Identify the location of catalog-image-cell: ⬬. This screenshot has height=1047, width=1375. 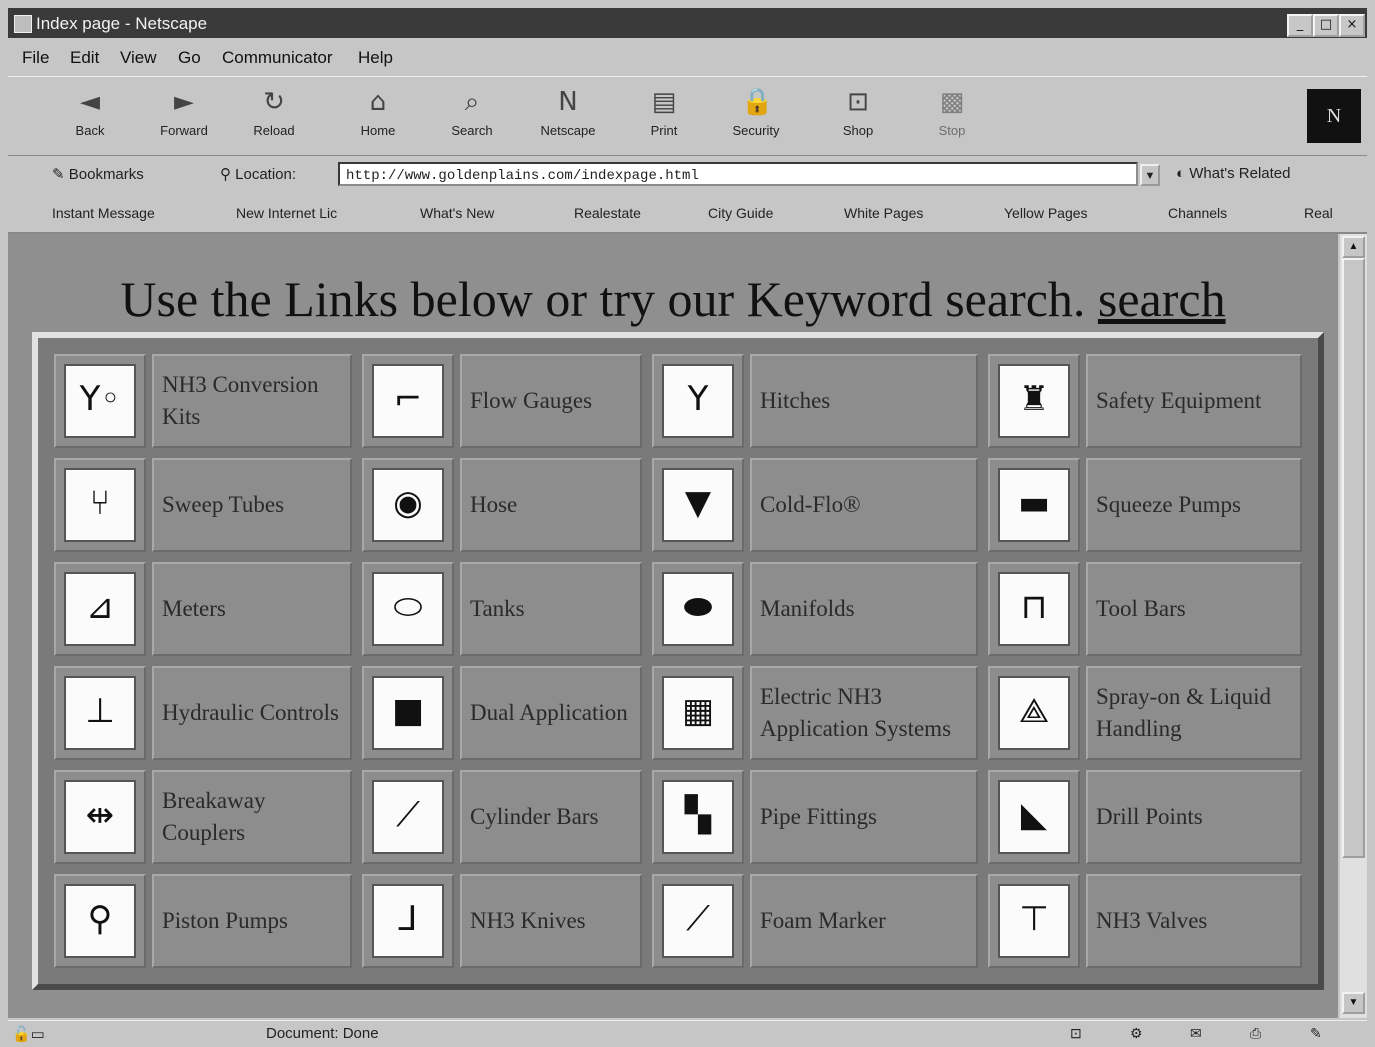
(698, 609).